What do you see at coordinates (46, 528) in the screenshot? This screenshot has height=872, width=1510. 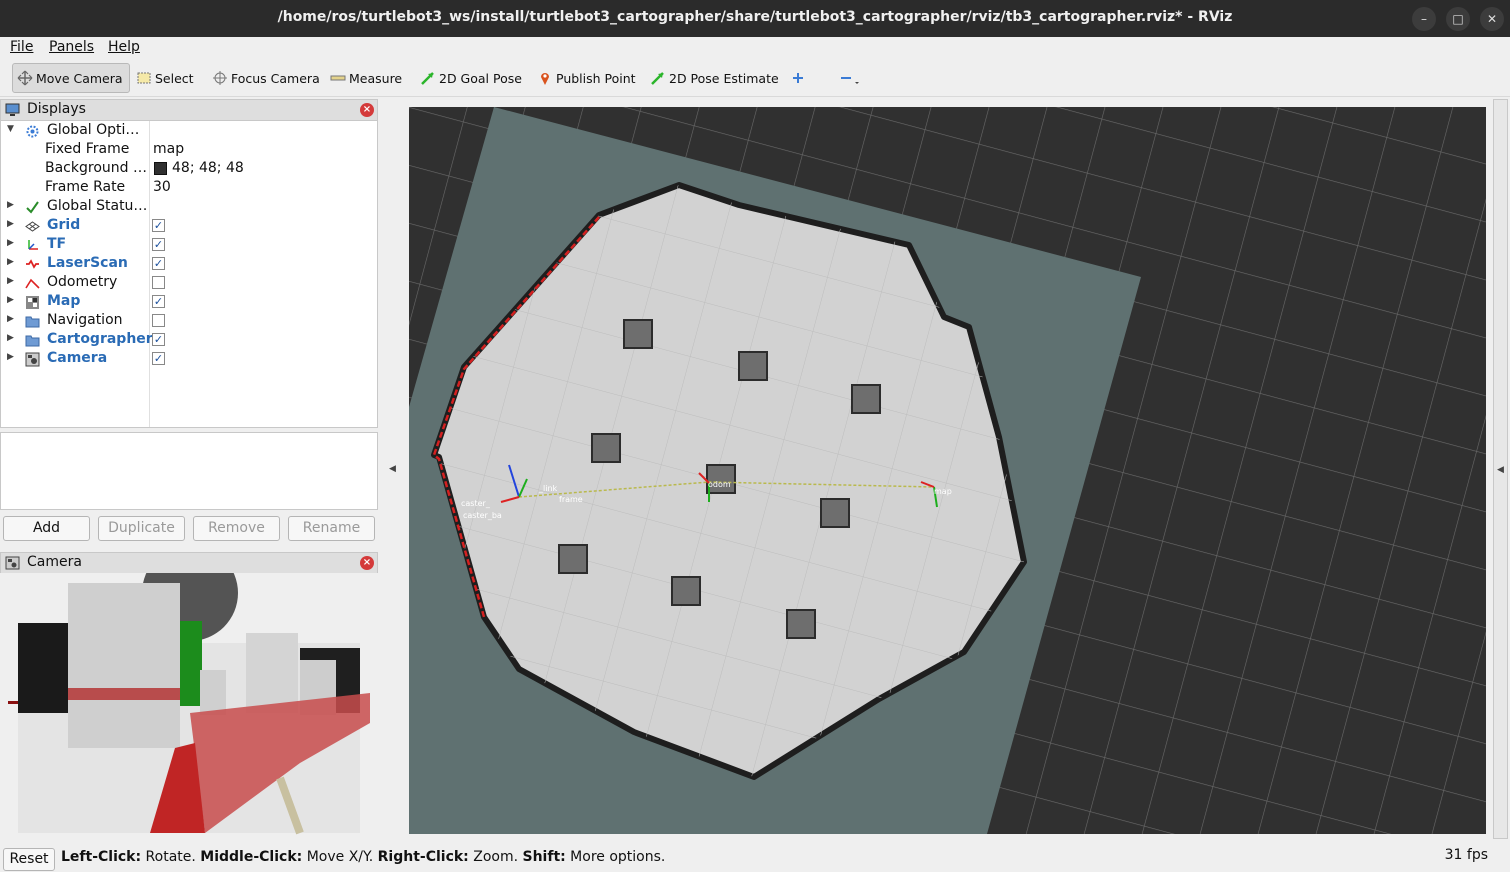 I see `add-button: Add` at bounding box center [46, 528].